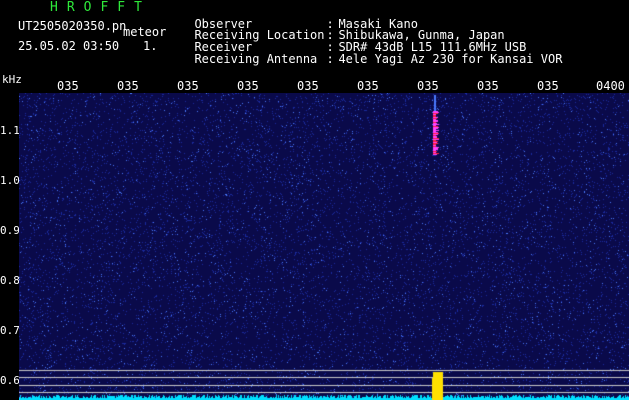 The height and width of the screenshot is (400, 629). Describe the element at coordinates (69, 46) in the screenshot. I see `date-time: 25.05.02 03:50` at that location.